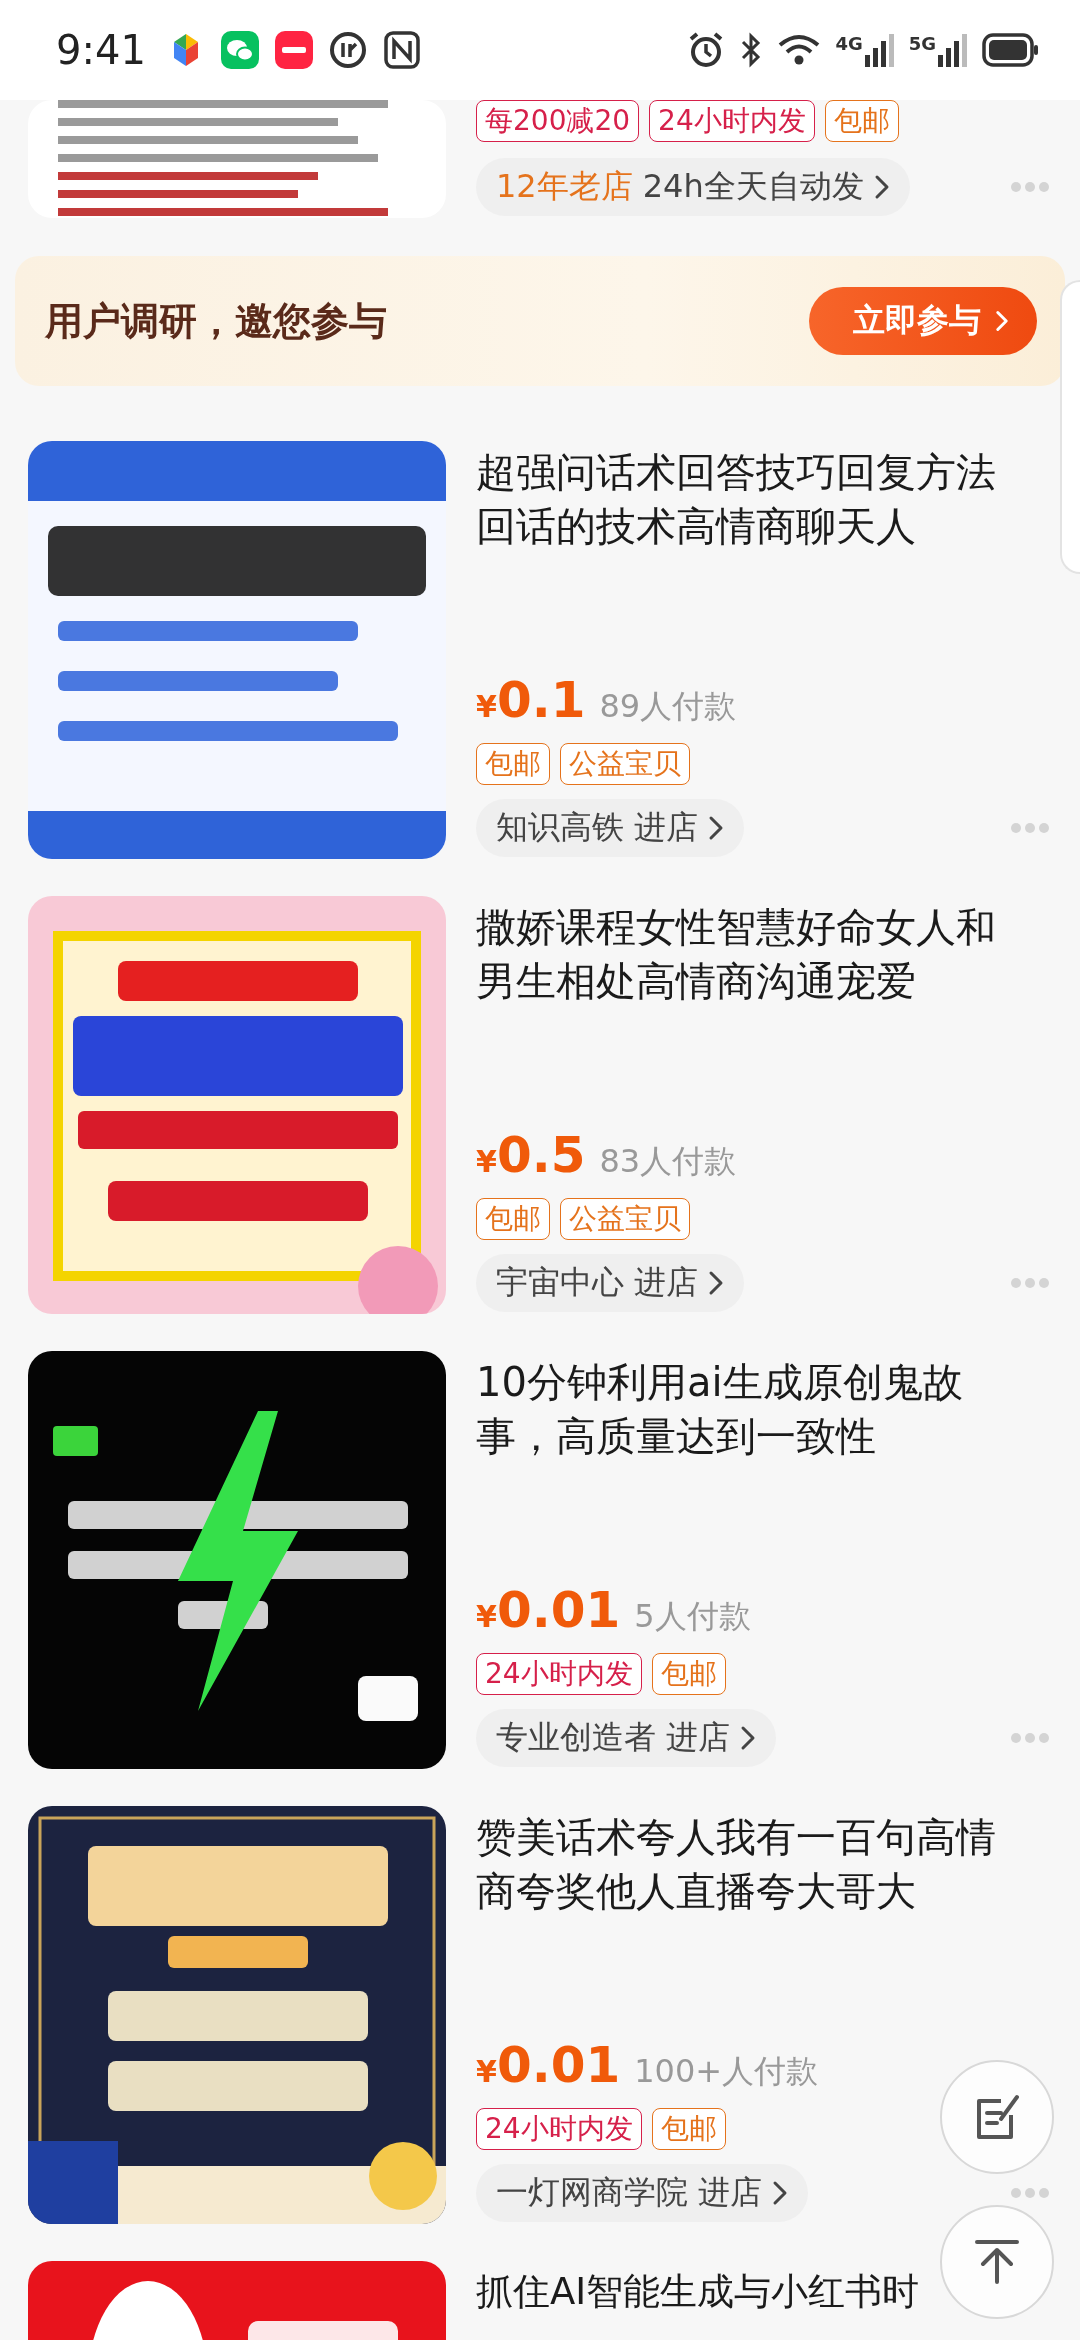 The width and height of the screenshot is (1080, 2340). Describe the element at coordinates (610, 828) in the screenshot. I see `store-link: 知识高铁 进店` at that location.